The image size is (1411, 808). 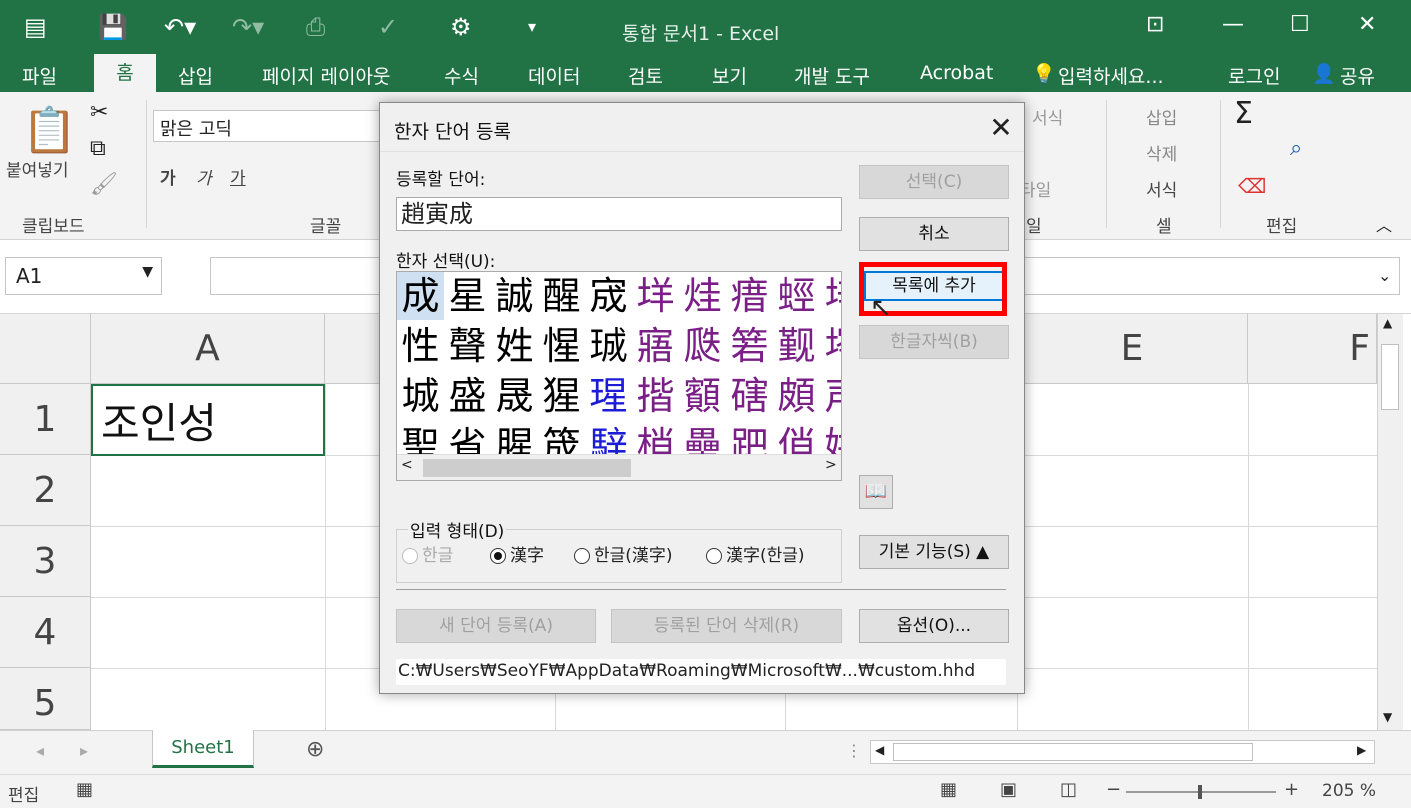 What do you see at coordinates (326, 75) in the screenshot?
I see `tab-page-layout: 페이지 레이아웃` at bounding box center [326, 75].